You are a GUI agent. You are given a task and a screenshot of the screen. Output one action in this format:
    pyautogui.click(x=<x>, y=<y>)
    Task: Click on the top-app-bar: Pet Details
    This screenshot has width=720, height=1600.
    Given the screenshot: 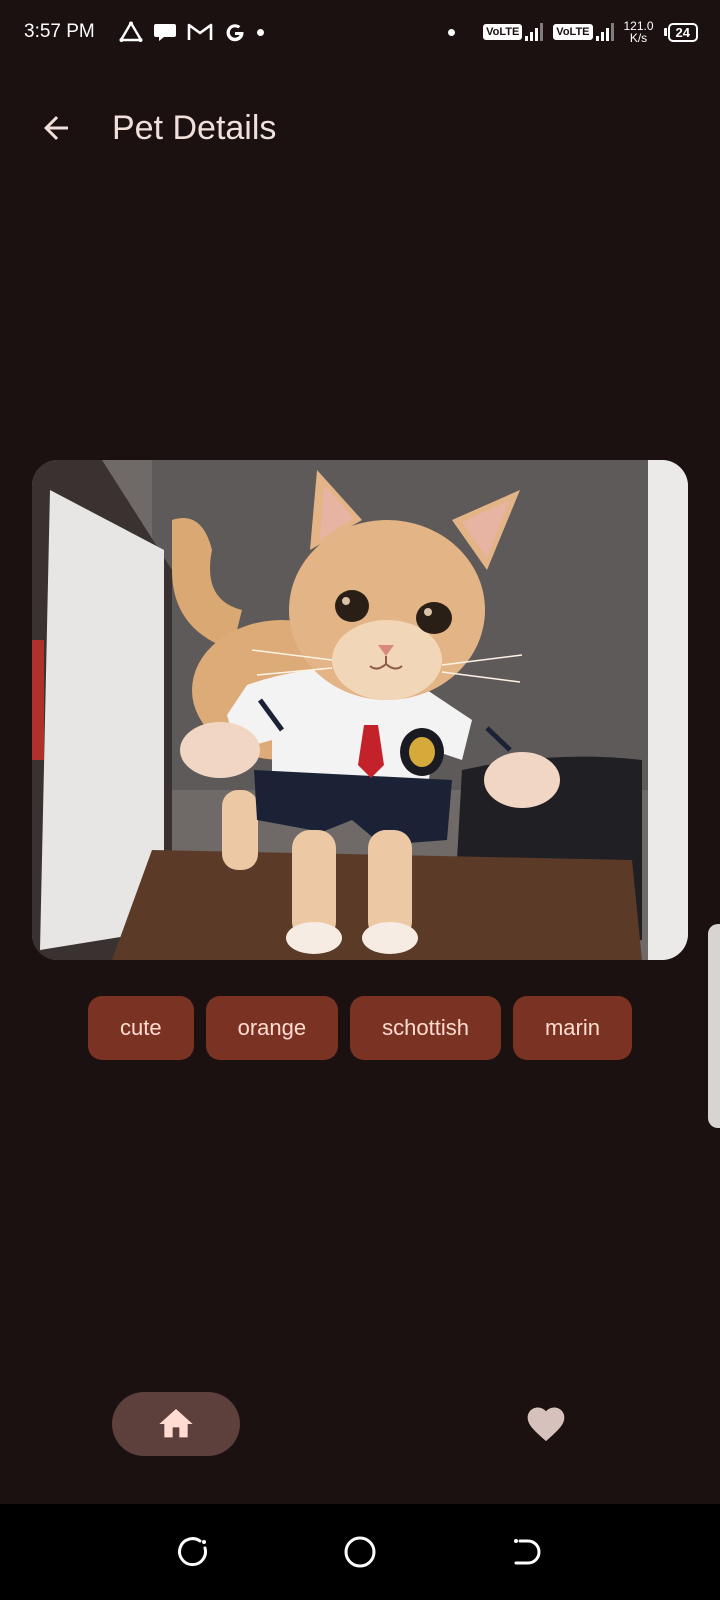 What is the action you would take?
    pyautogui.click(x=360, y=128)
    